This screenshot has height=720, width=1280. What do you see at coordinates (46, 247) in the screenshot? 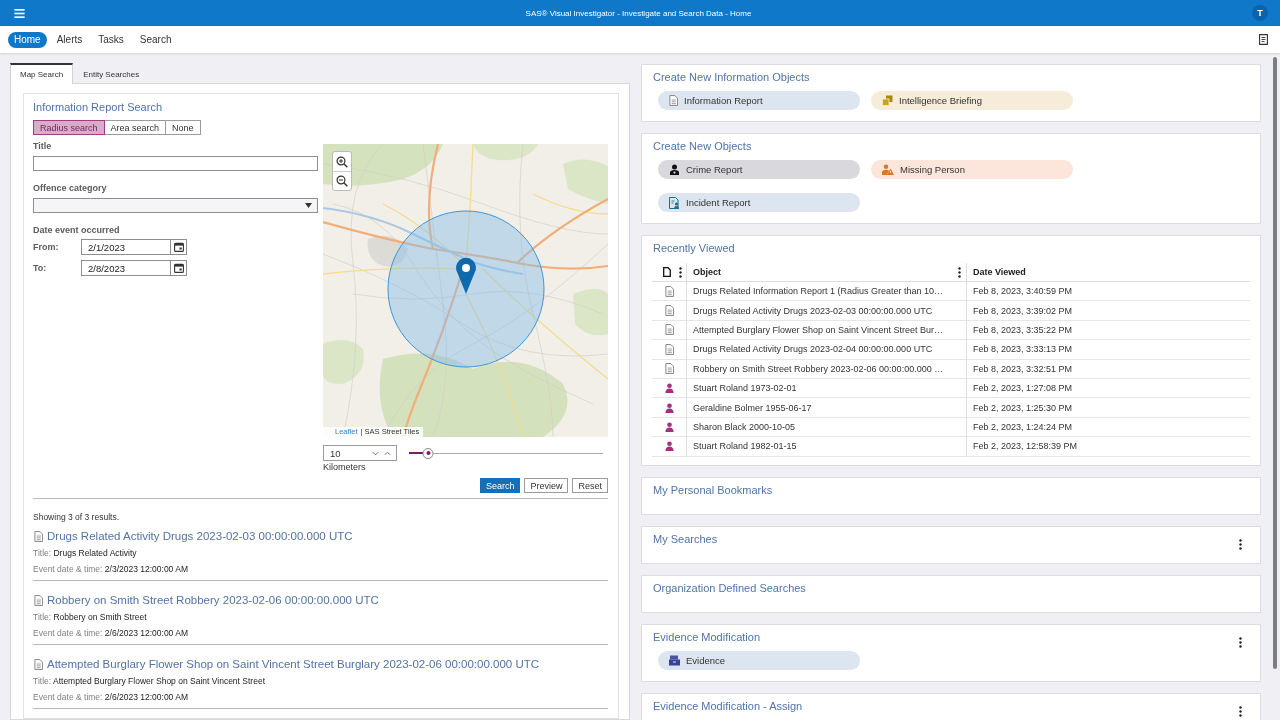
I see `field-label: From:` at bounding box center [46, 247].